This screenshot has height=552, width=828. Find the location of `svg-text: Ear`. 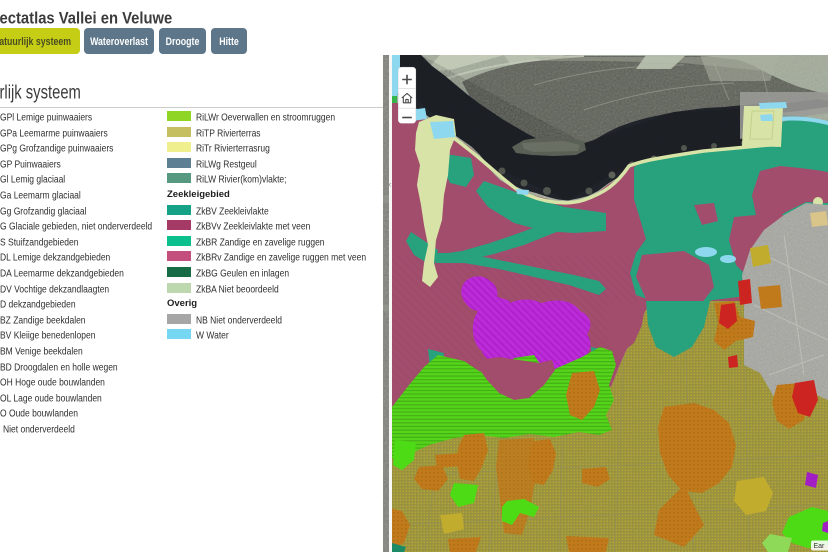

svg-text: Ear is located at coordinates (820, 546).